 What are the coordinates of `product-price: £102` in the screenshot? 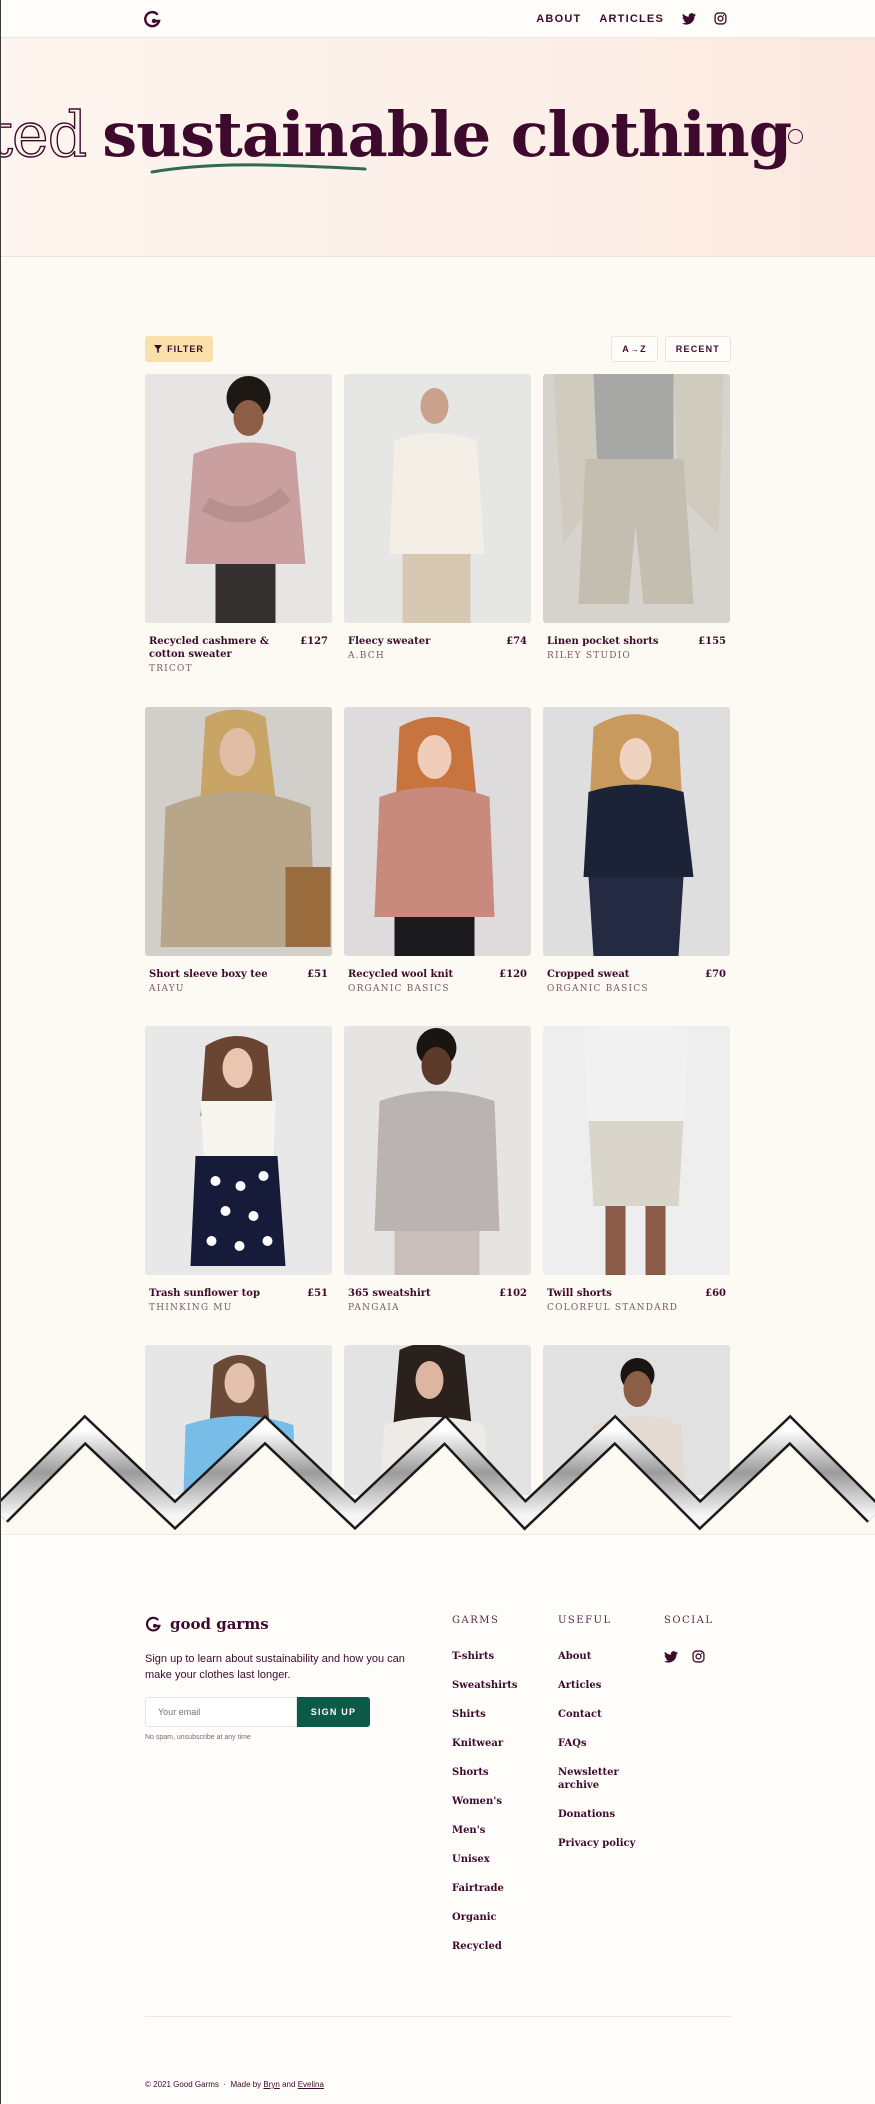 It's located at (513, 1293).